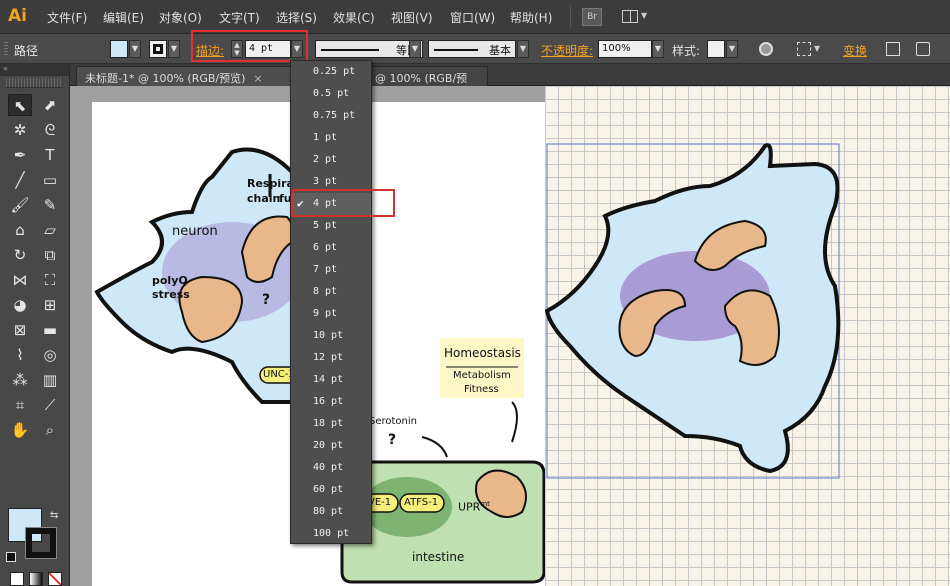  What do you see at coordinates (415, 49) in the screenshot?
I see `profile-dropdown: ▼` at bounding box center [415, 49].